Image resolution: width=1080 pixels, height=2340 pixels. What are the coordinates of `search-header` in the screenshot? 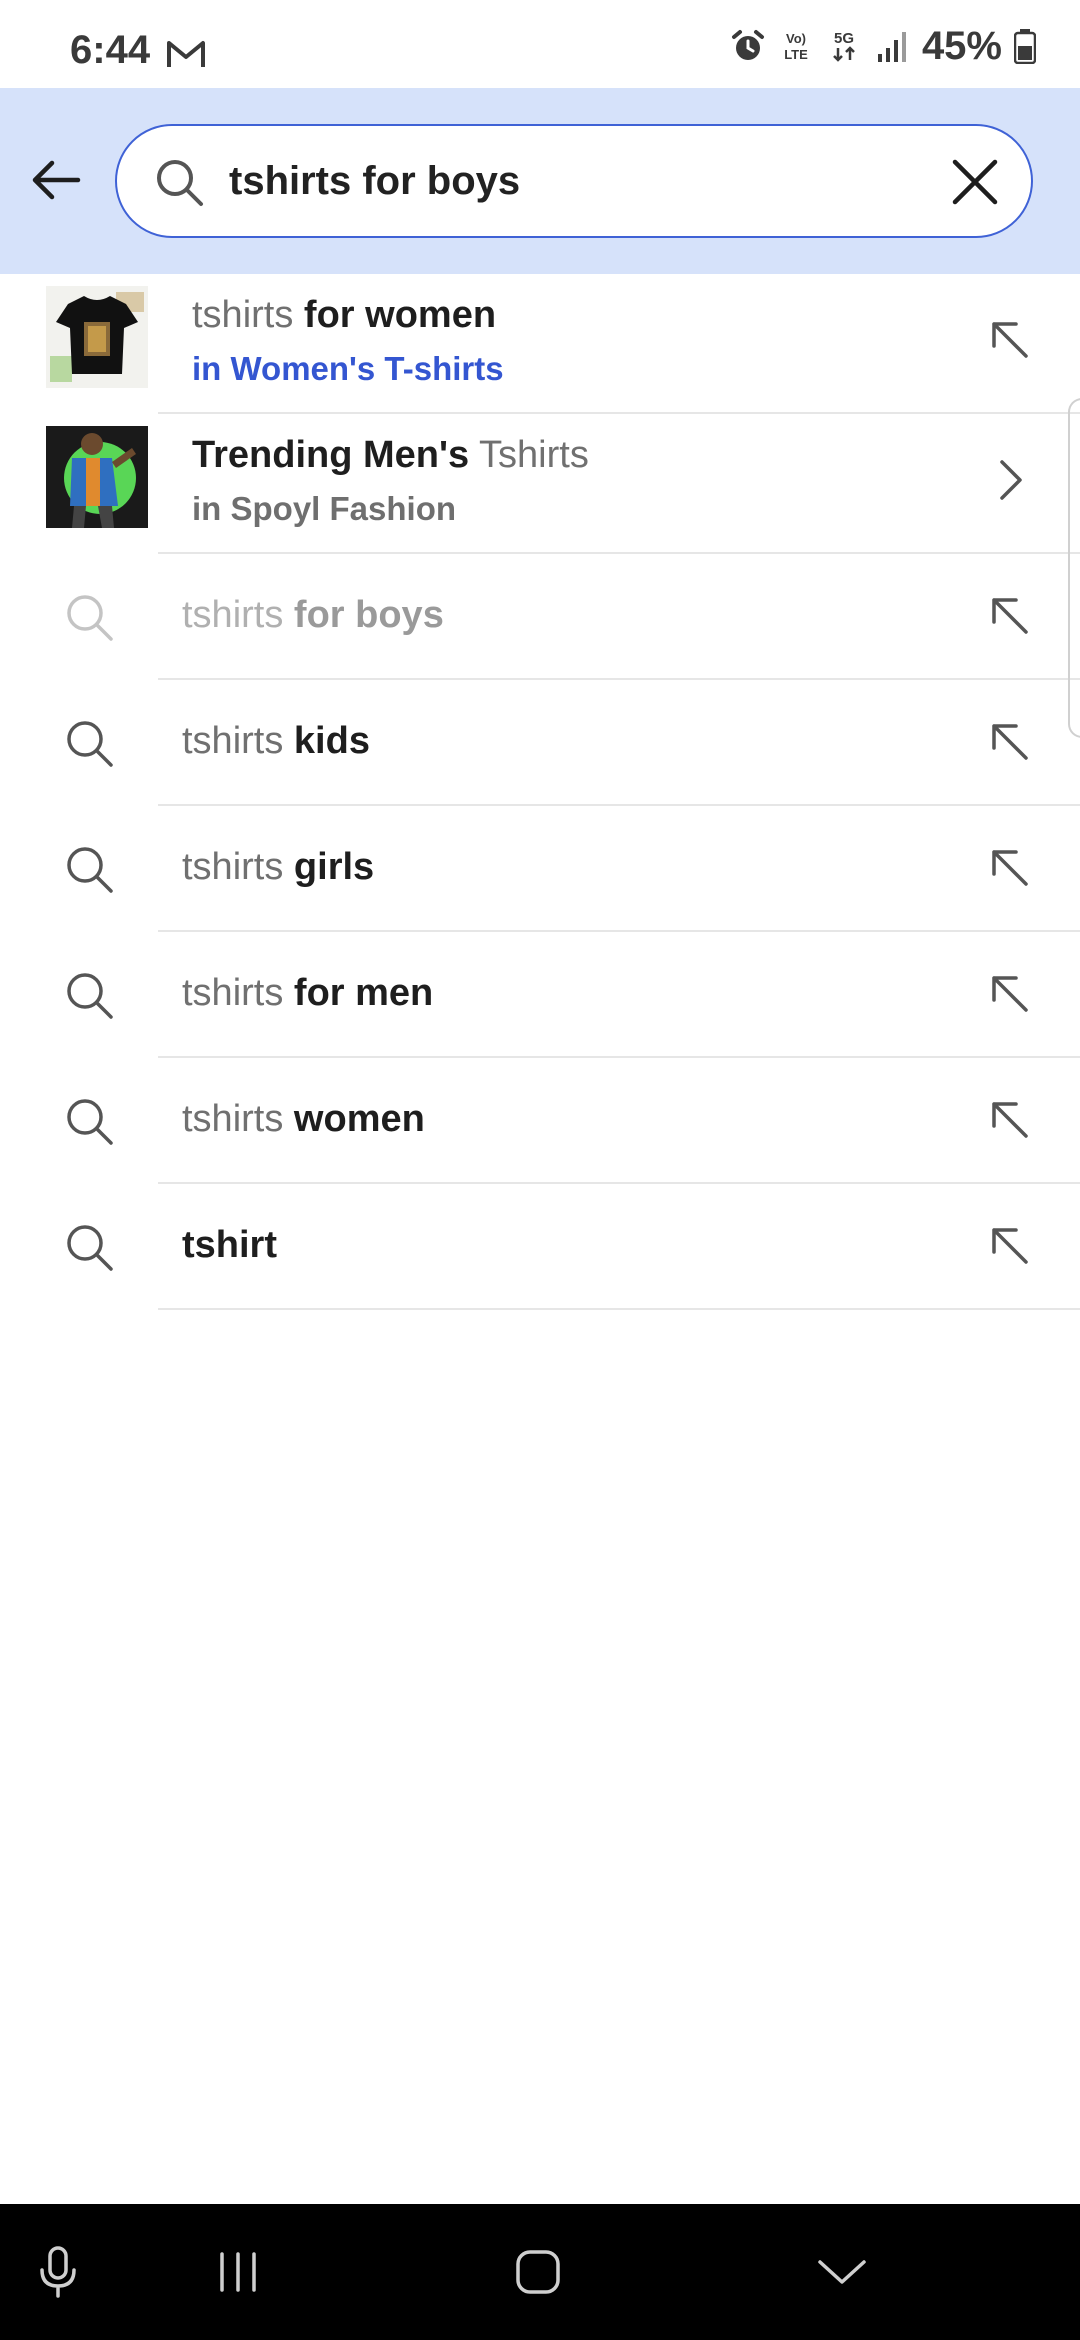 It's located at (540, 181).